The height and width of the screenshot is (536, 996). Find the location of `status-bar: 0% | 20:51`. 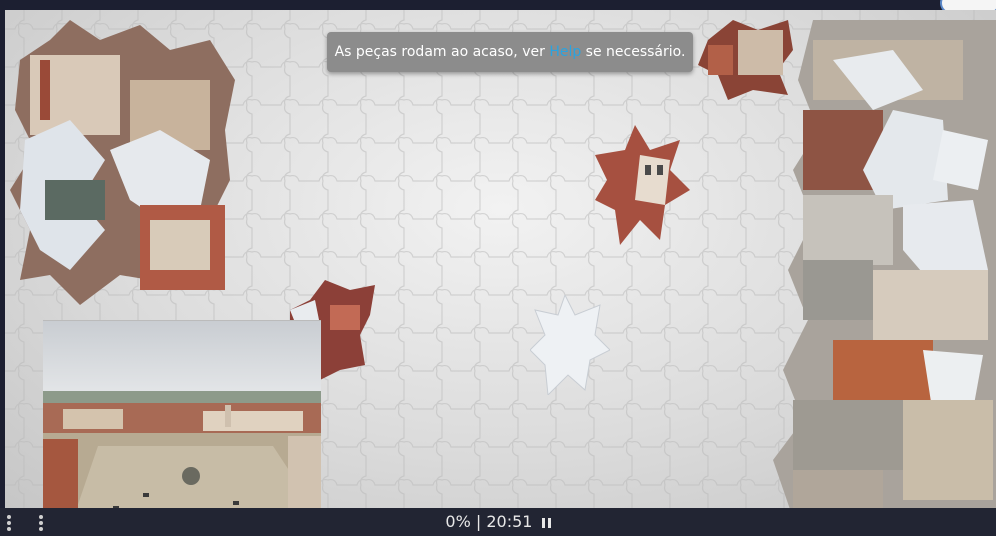

status-bar: 0% | 20:51 is located at coordinates (498, 522).